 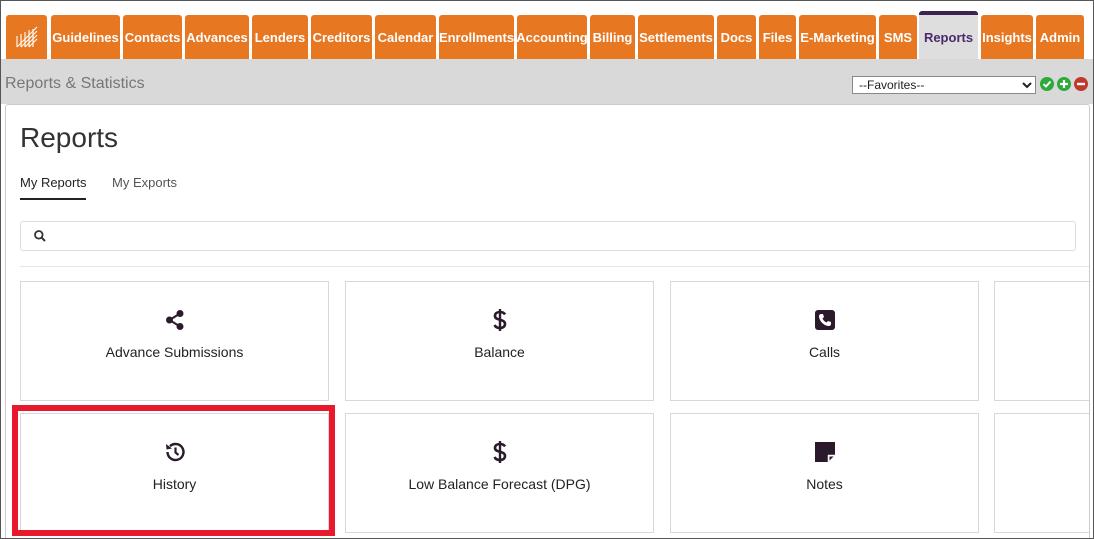 What do you see at coordinates (499, 352) in the screenshot?
I see `tile-label: Balance` at bounding box center [499, 352].